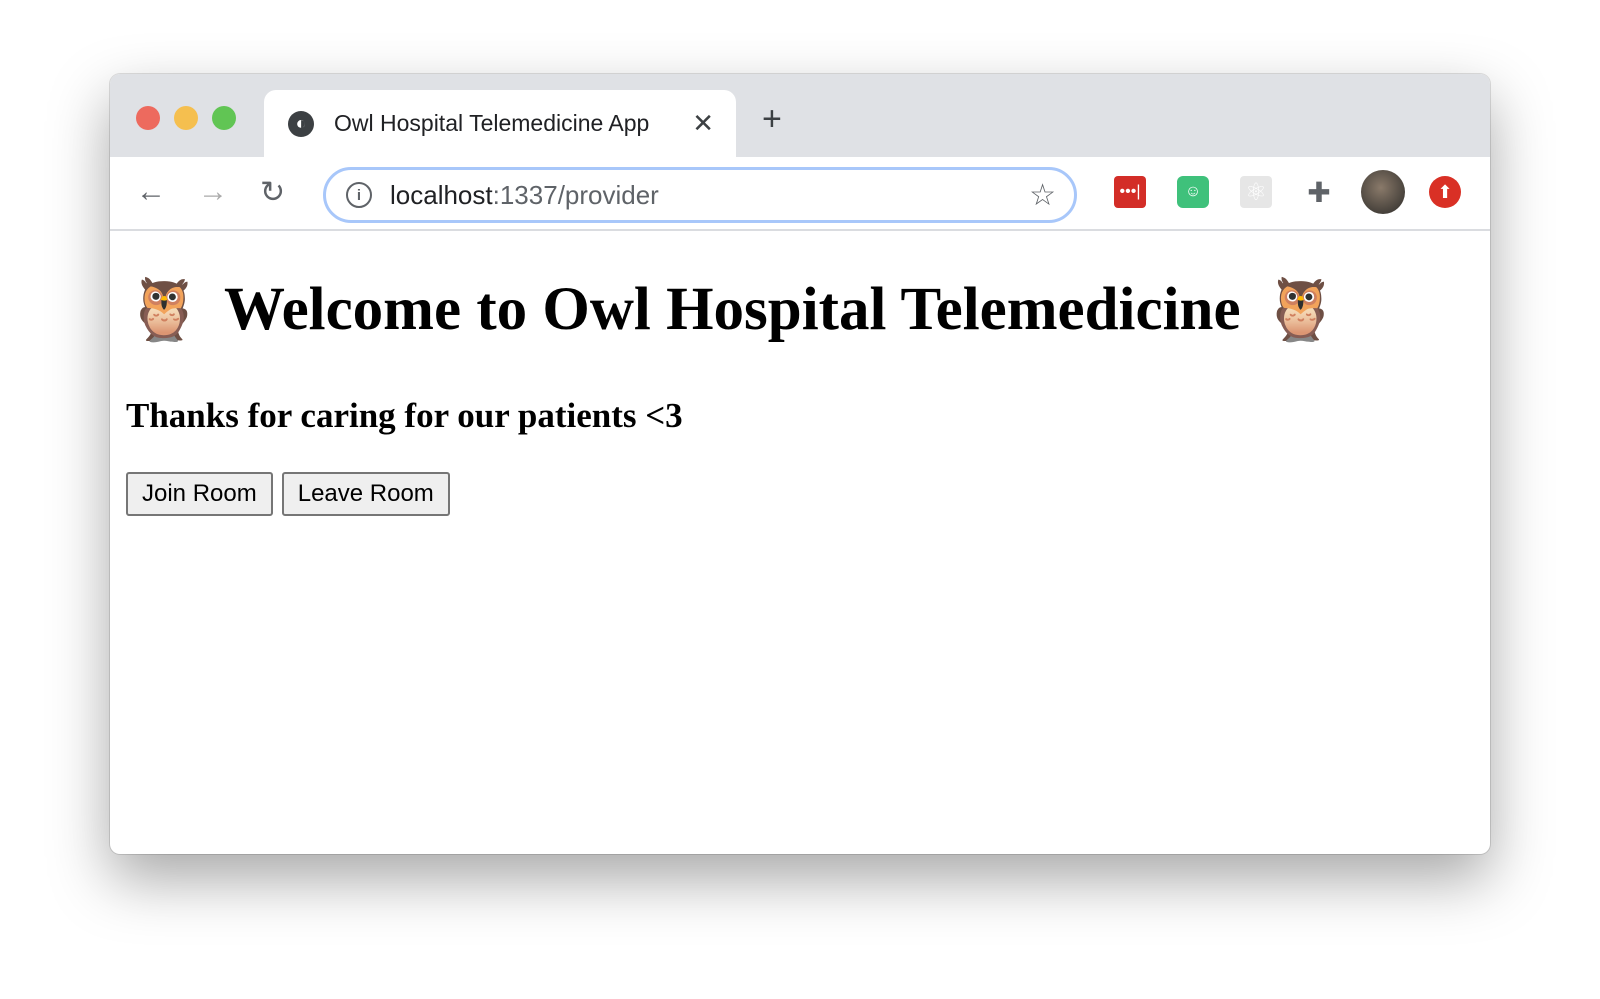 This screenshot has height=999, width=1600. Describe the element at coordinates (359, 195) in the screenshot. I see `info-icon: i` at that location.